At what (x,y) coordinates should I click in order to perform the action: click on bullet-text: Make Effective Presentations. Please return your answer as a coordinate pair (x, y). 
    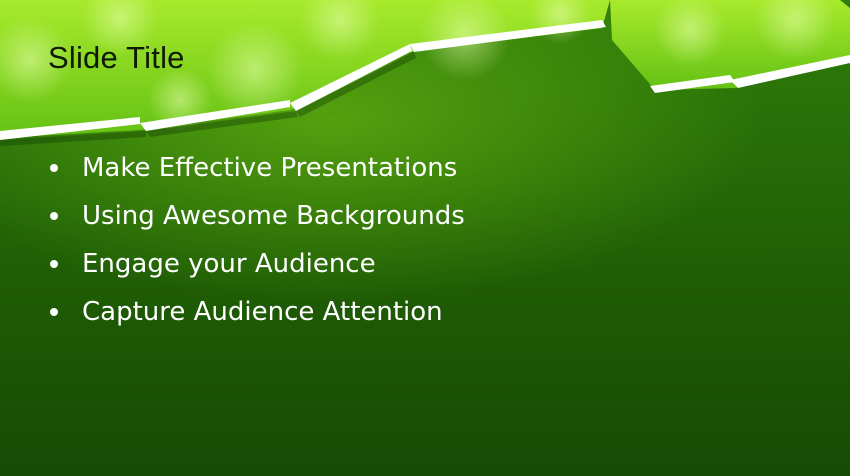
    Looking at the image, I should click on (270, 168).